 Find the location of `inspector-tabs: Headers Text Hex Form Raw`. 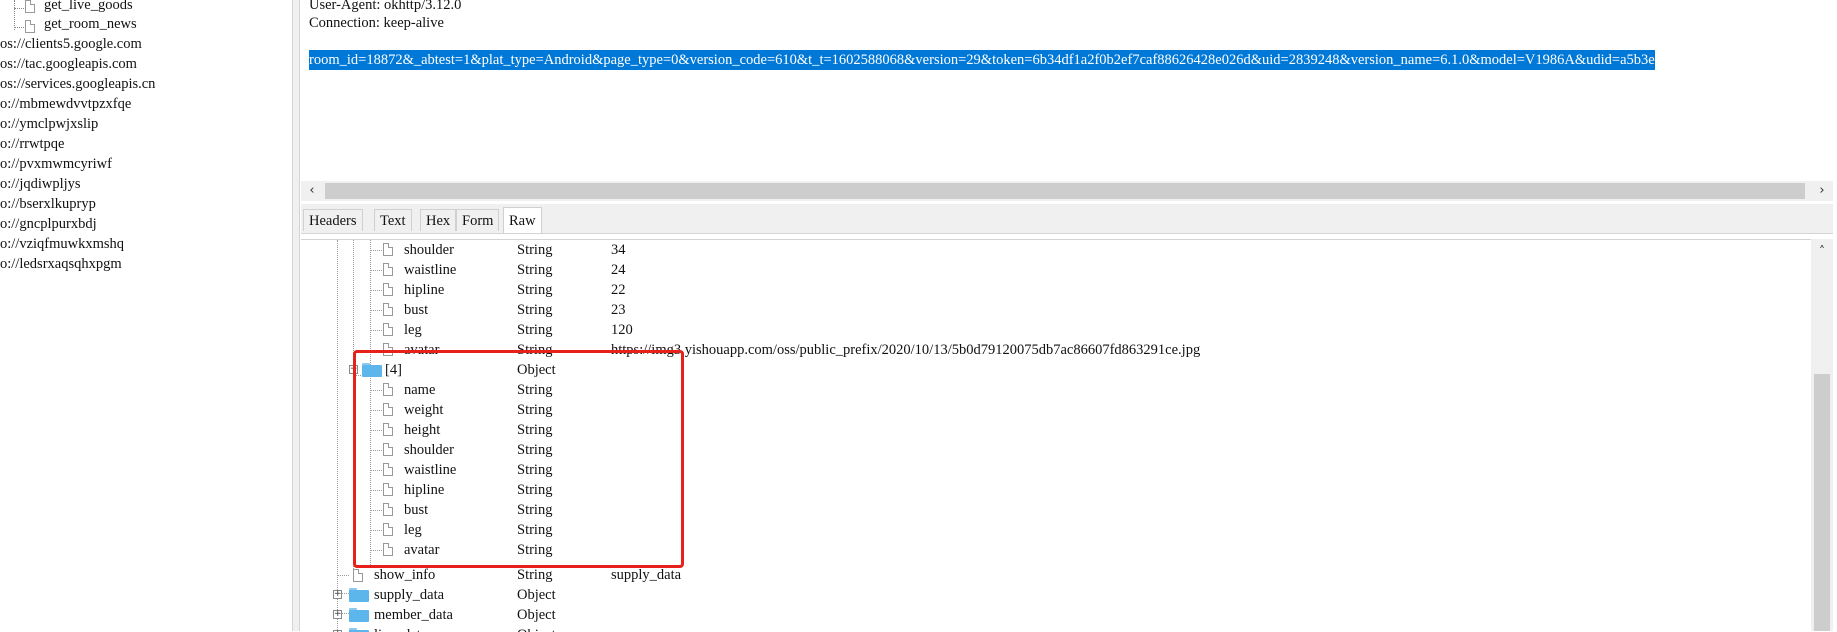

inspector-tabs: Headers Text Hex Form Raw is located at coordinates (1067, 219).